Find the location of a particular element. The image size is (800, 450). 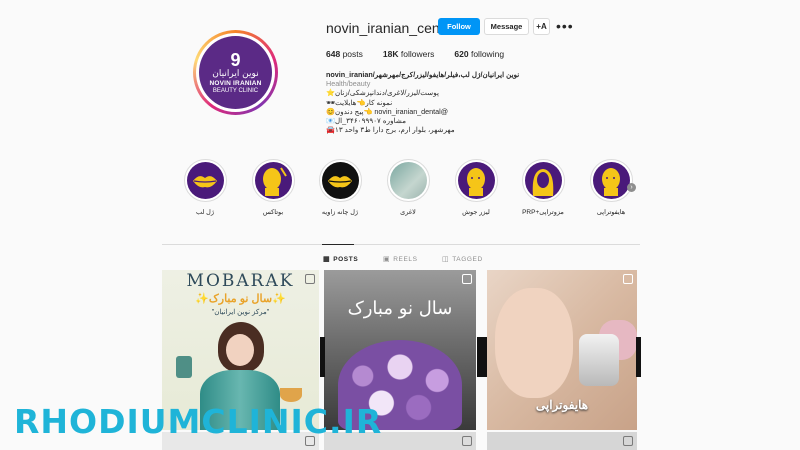

illustration-vase is located at coordinates (184, 367).